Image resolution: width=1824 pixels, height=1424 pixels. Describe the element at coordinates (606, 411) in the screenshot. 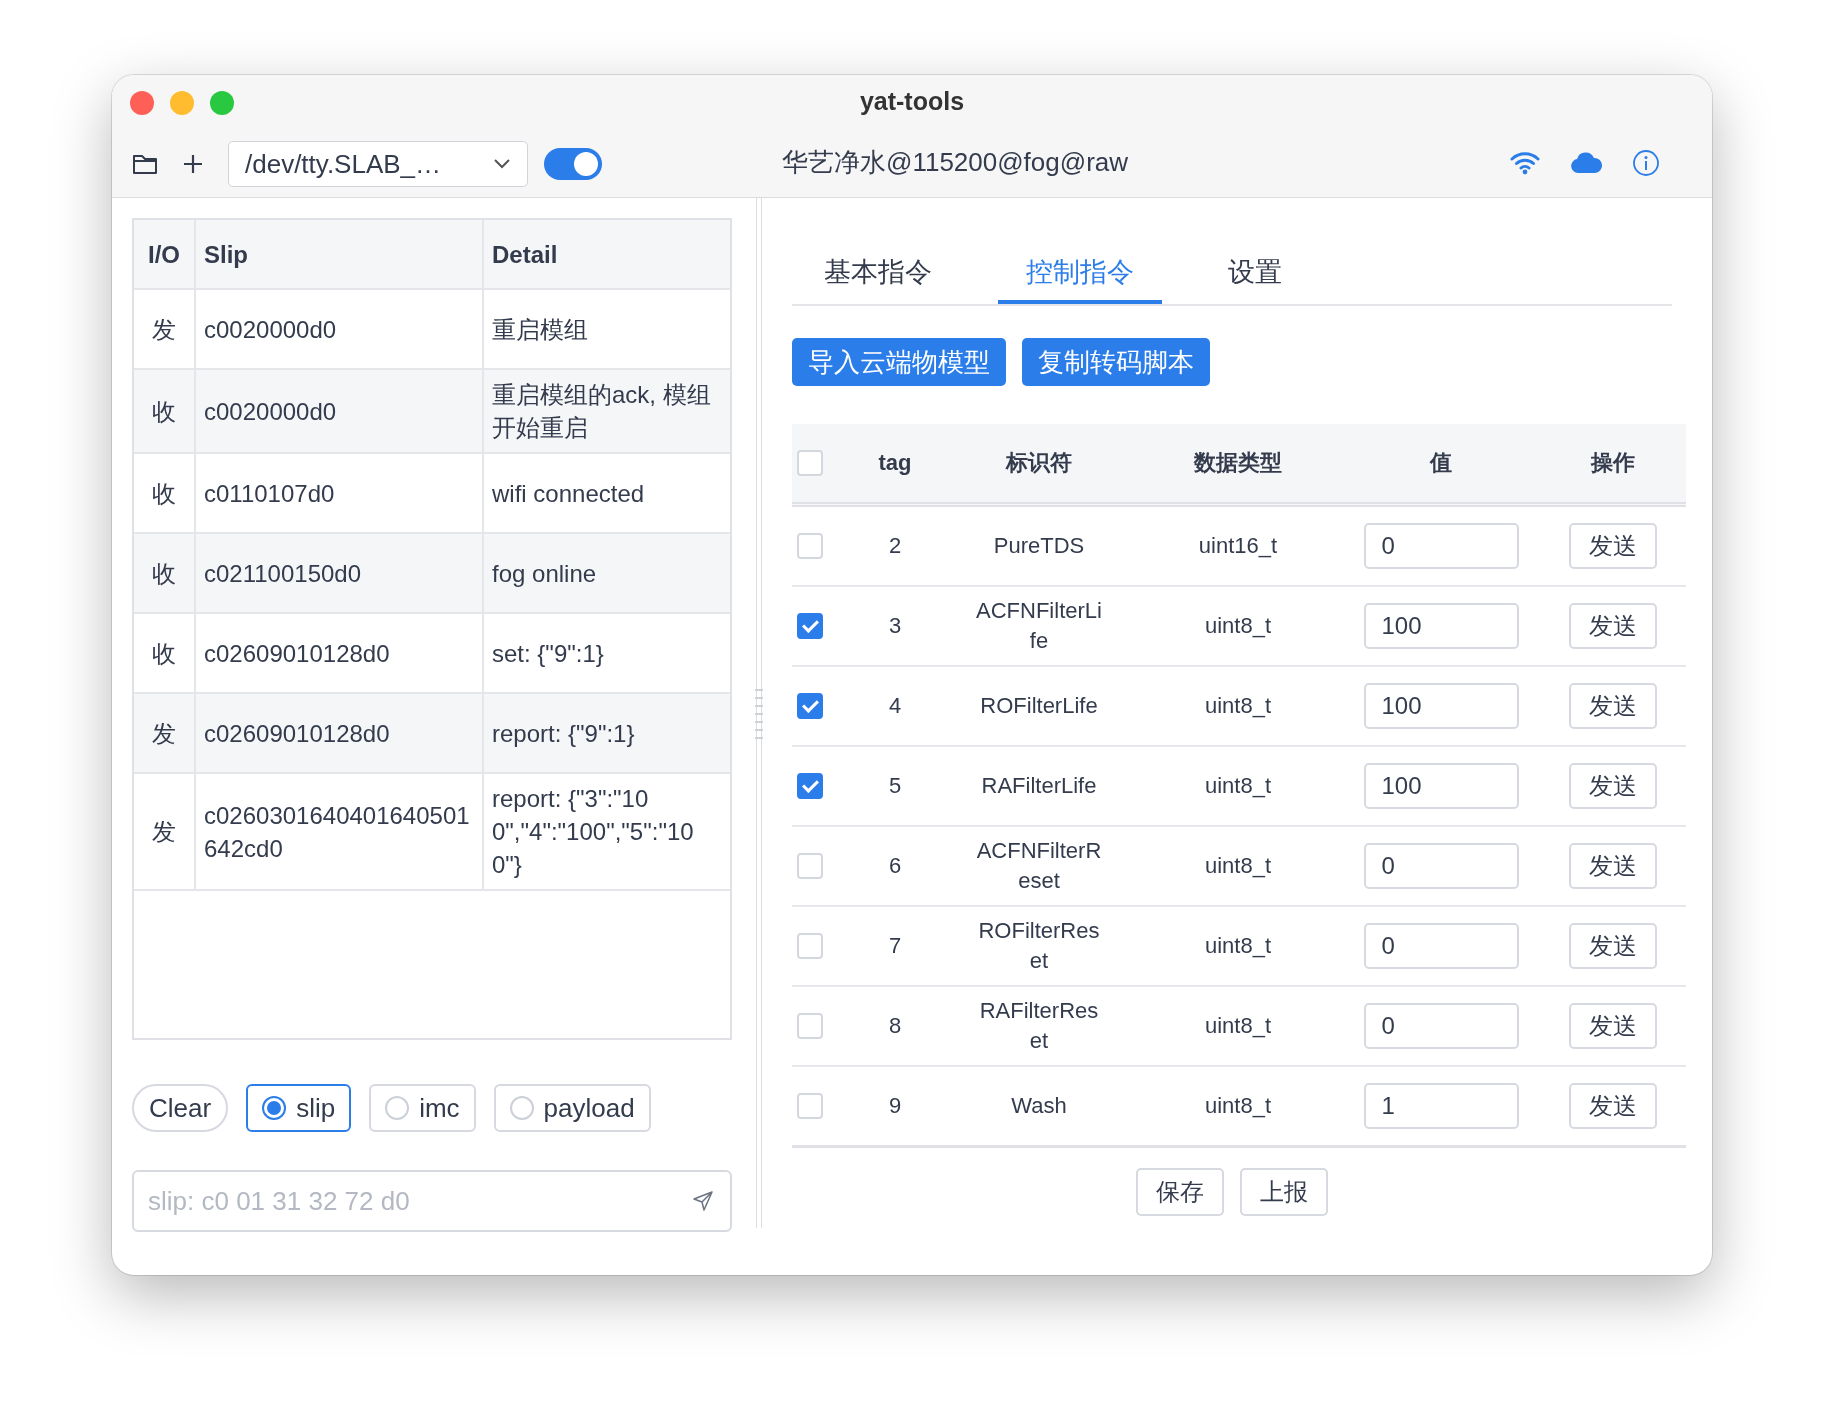

I see `table-cell: 重启模组的ack, 模组开始重启` at that location.